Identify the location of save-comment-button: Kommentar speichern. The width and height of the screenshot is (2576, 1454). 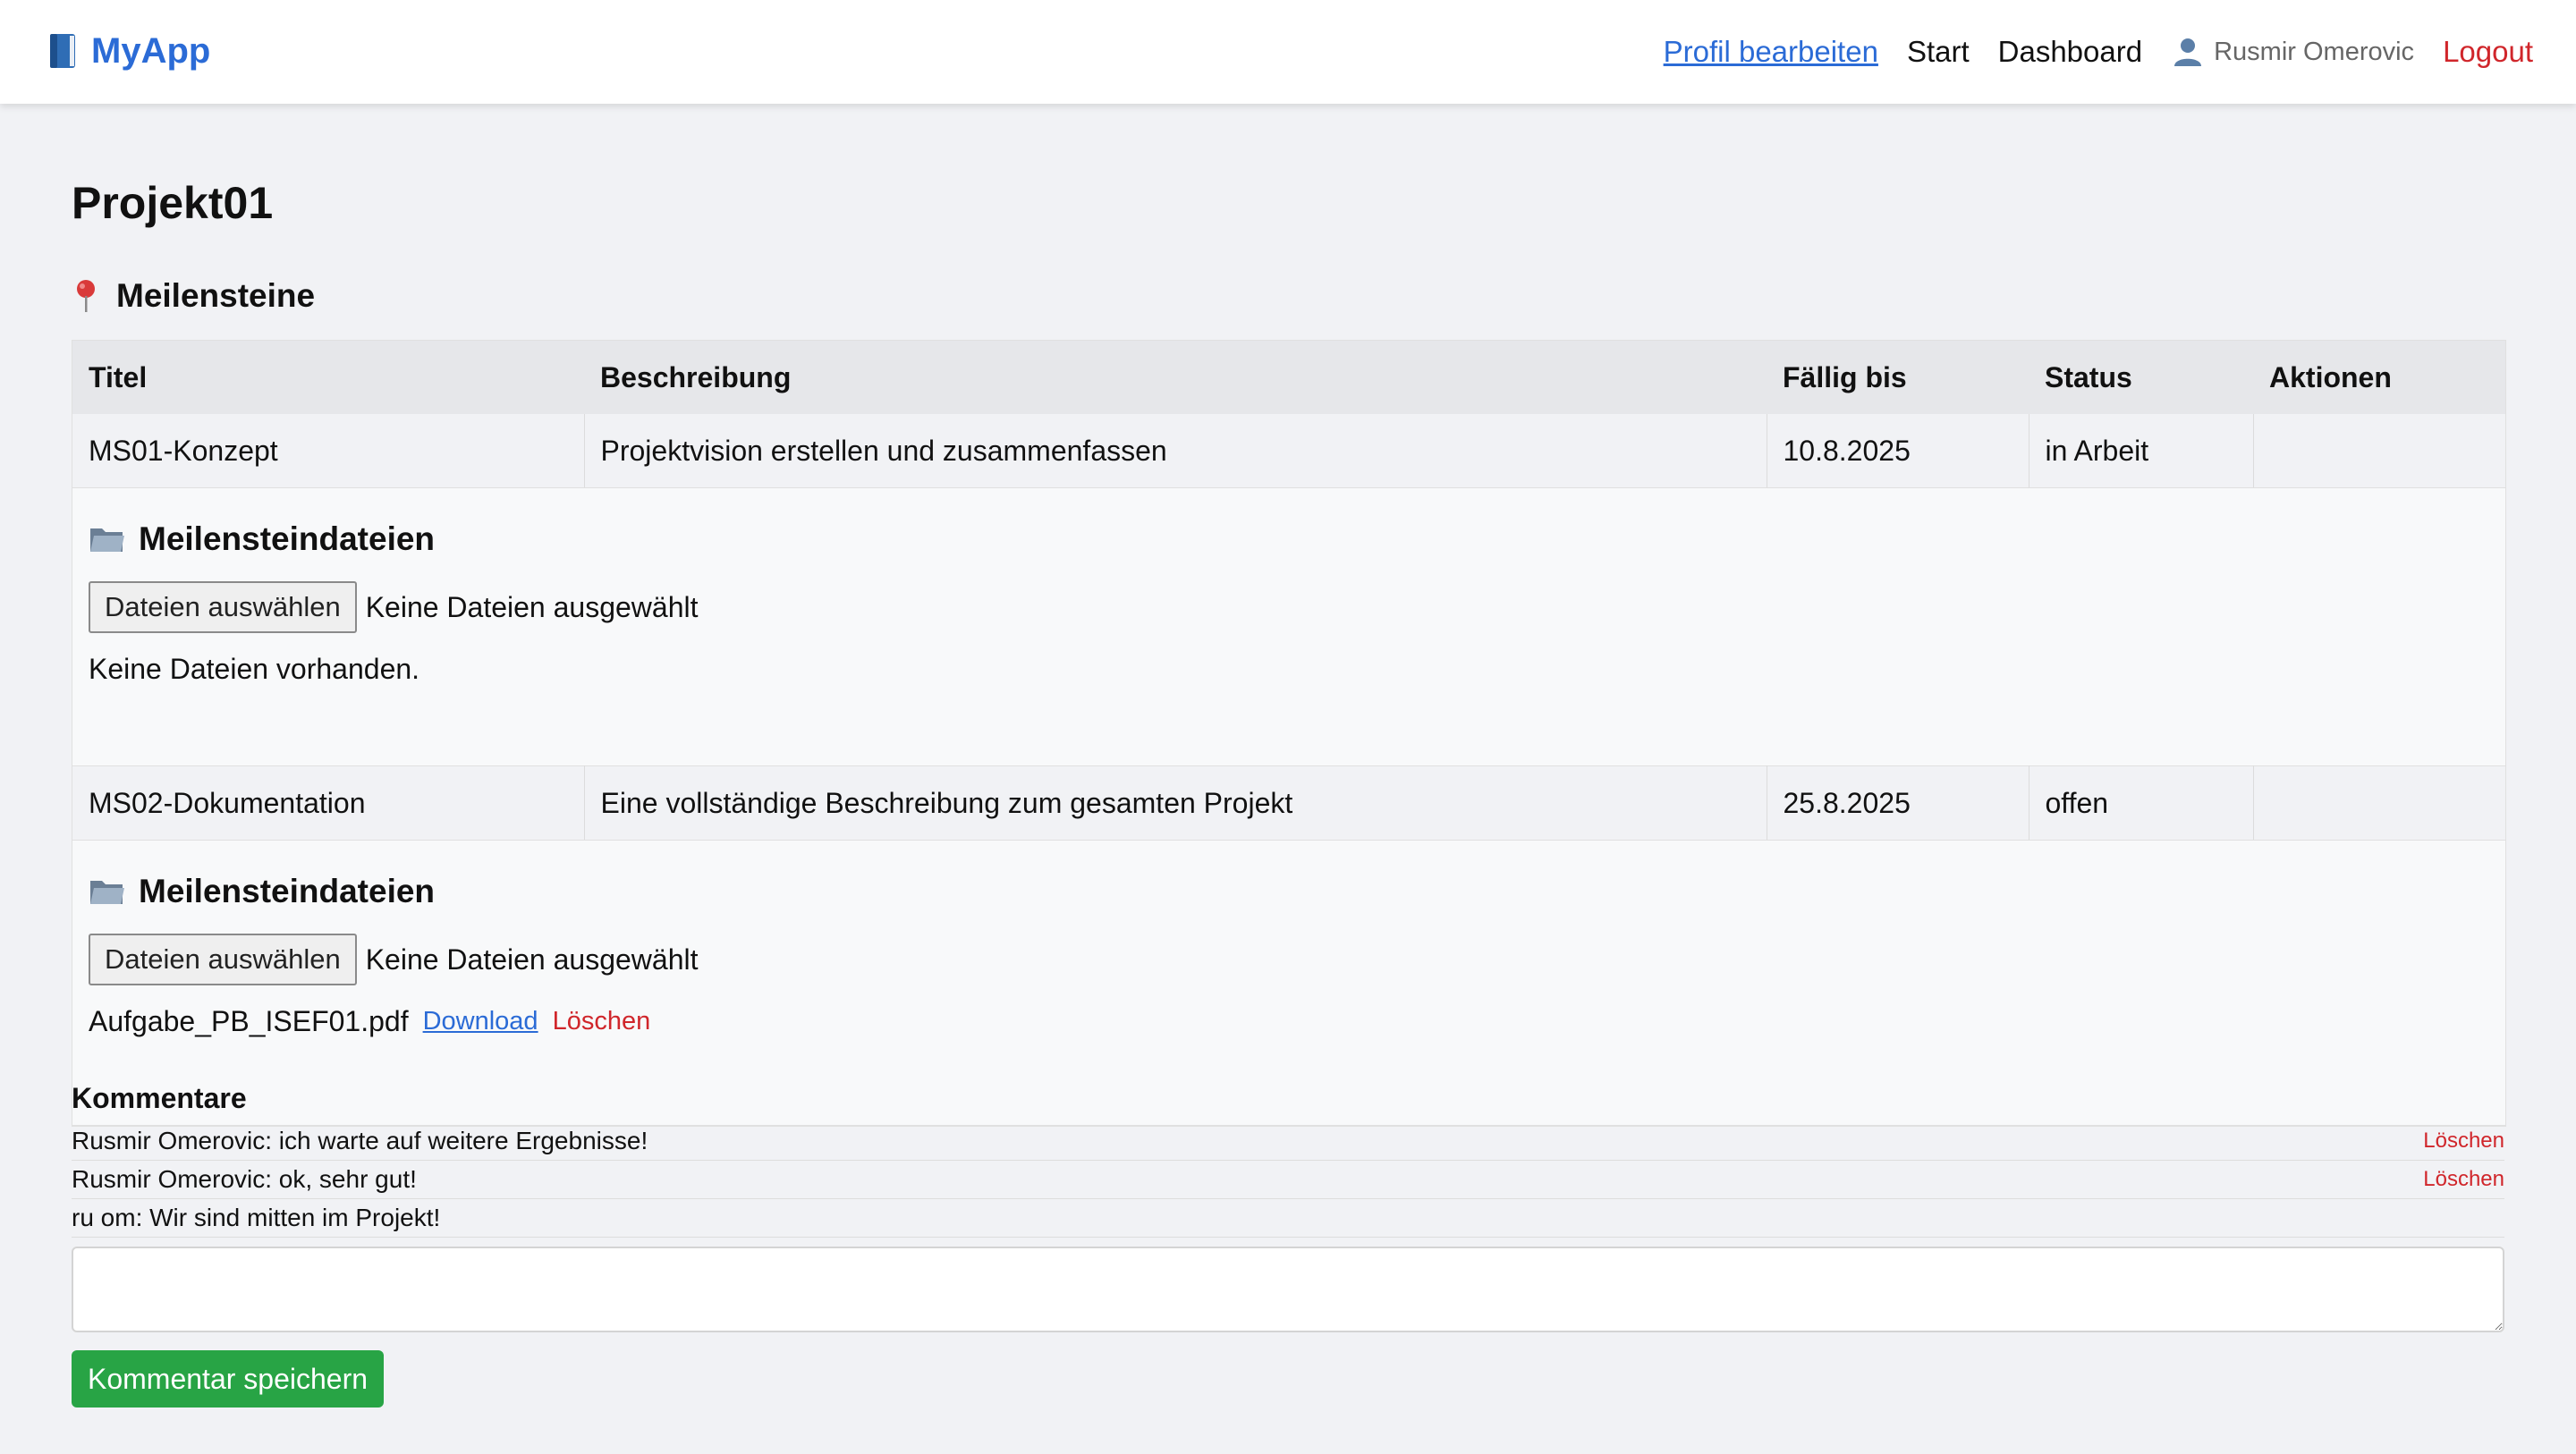
(228, 1379).